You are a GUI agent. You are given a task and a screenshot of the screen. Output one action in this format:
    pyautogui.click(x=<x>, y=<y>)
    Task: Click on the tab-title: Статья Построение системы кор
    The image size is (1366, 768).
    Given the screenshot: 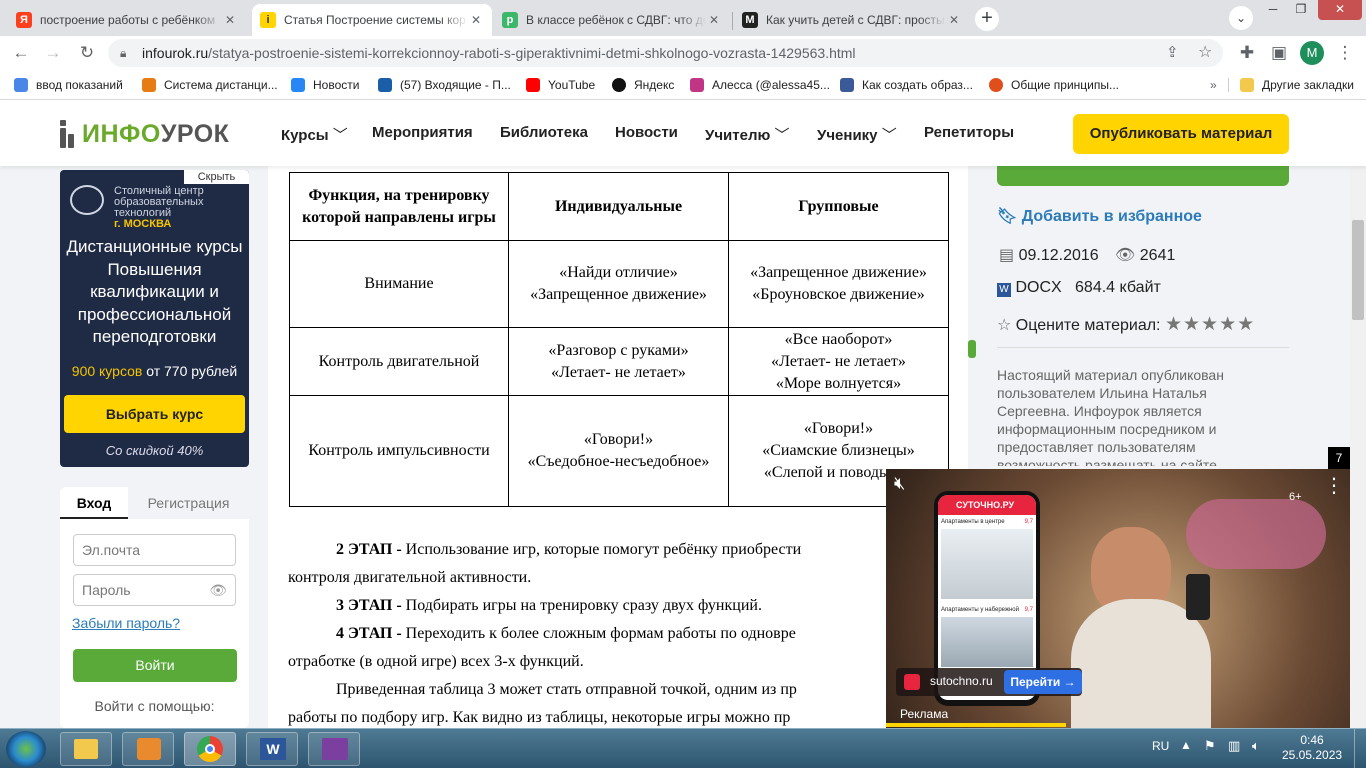 What is the action you would take?
    pyautogui.click(x=375, y=20)
    